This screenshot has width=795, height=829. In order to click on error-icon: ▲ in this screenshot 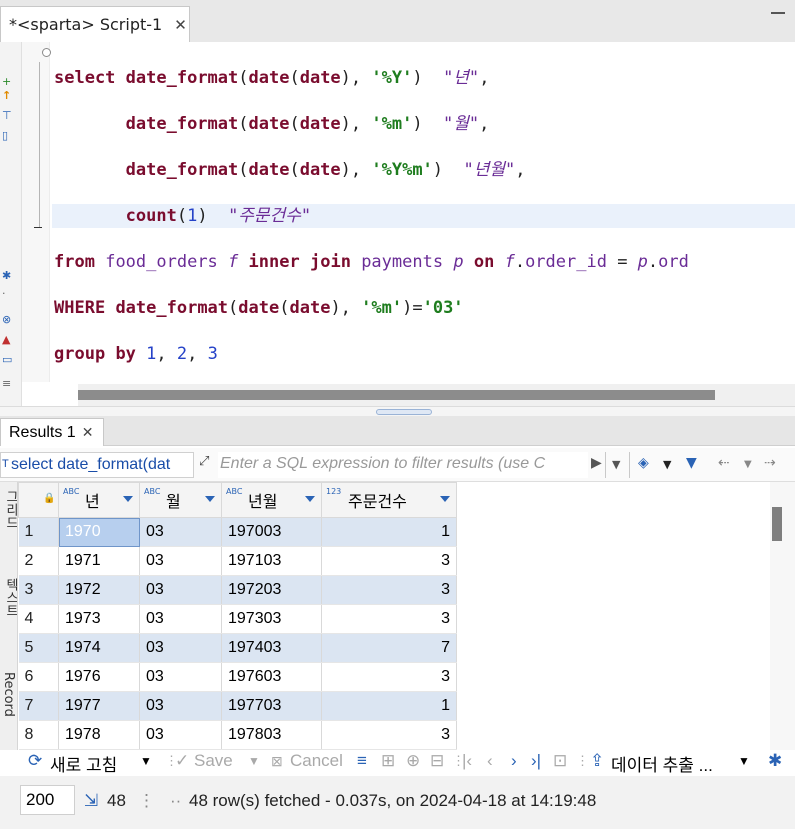, I will do `click(6, 340)`.